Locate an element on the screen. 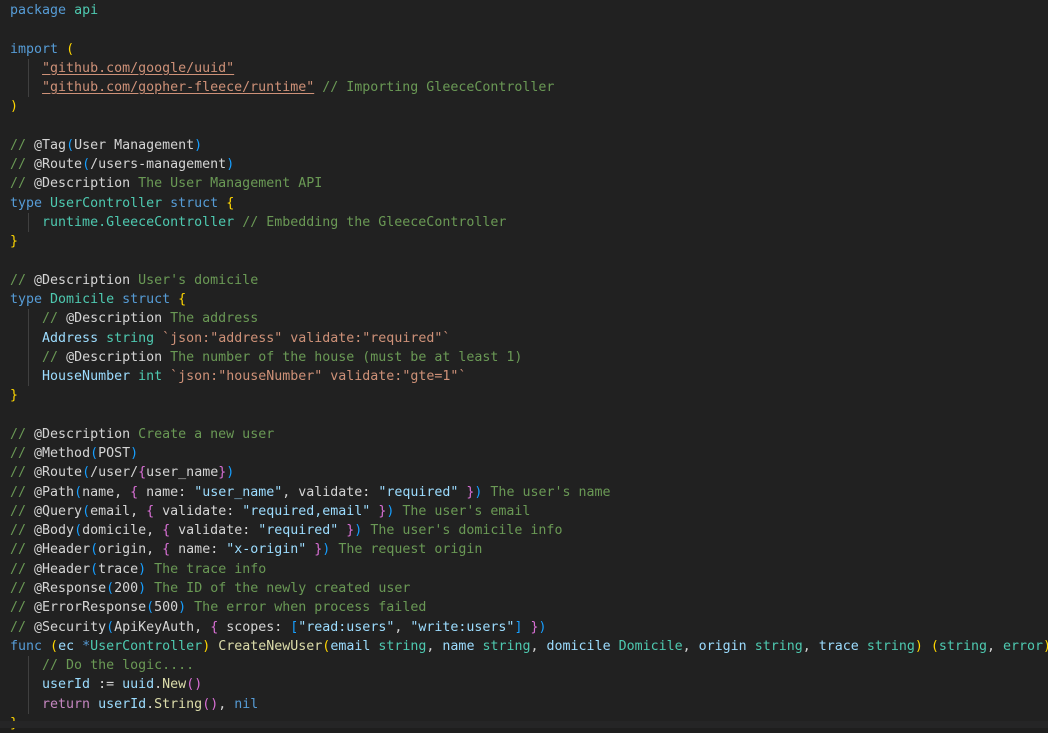  option-key-scopes: scopes: is located at coordinates (258, 627).